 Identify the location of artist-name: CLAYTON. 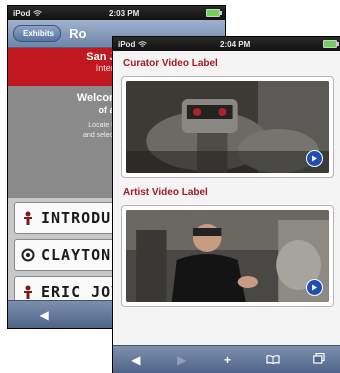
(76, 255).